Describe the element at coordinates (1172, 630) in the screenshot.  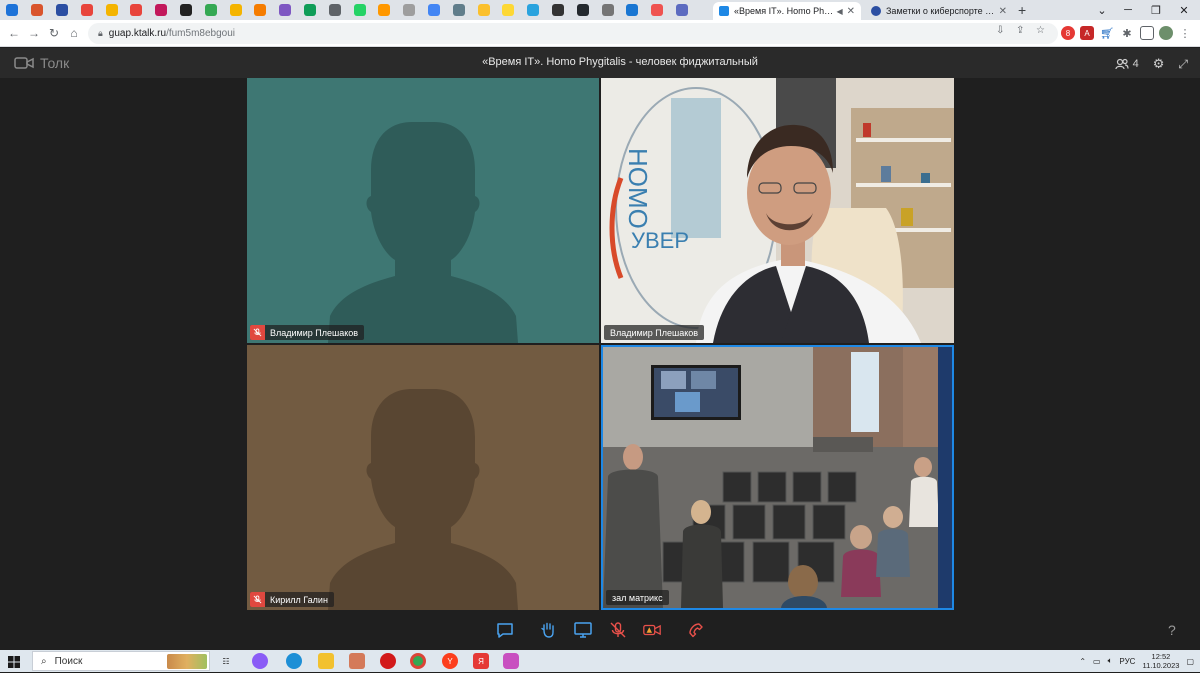
I see `help-button: ?` at that location.